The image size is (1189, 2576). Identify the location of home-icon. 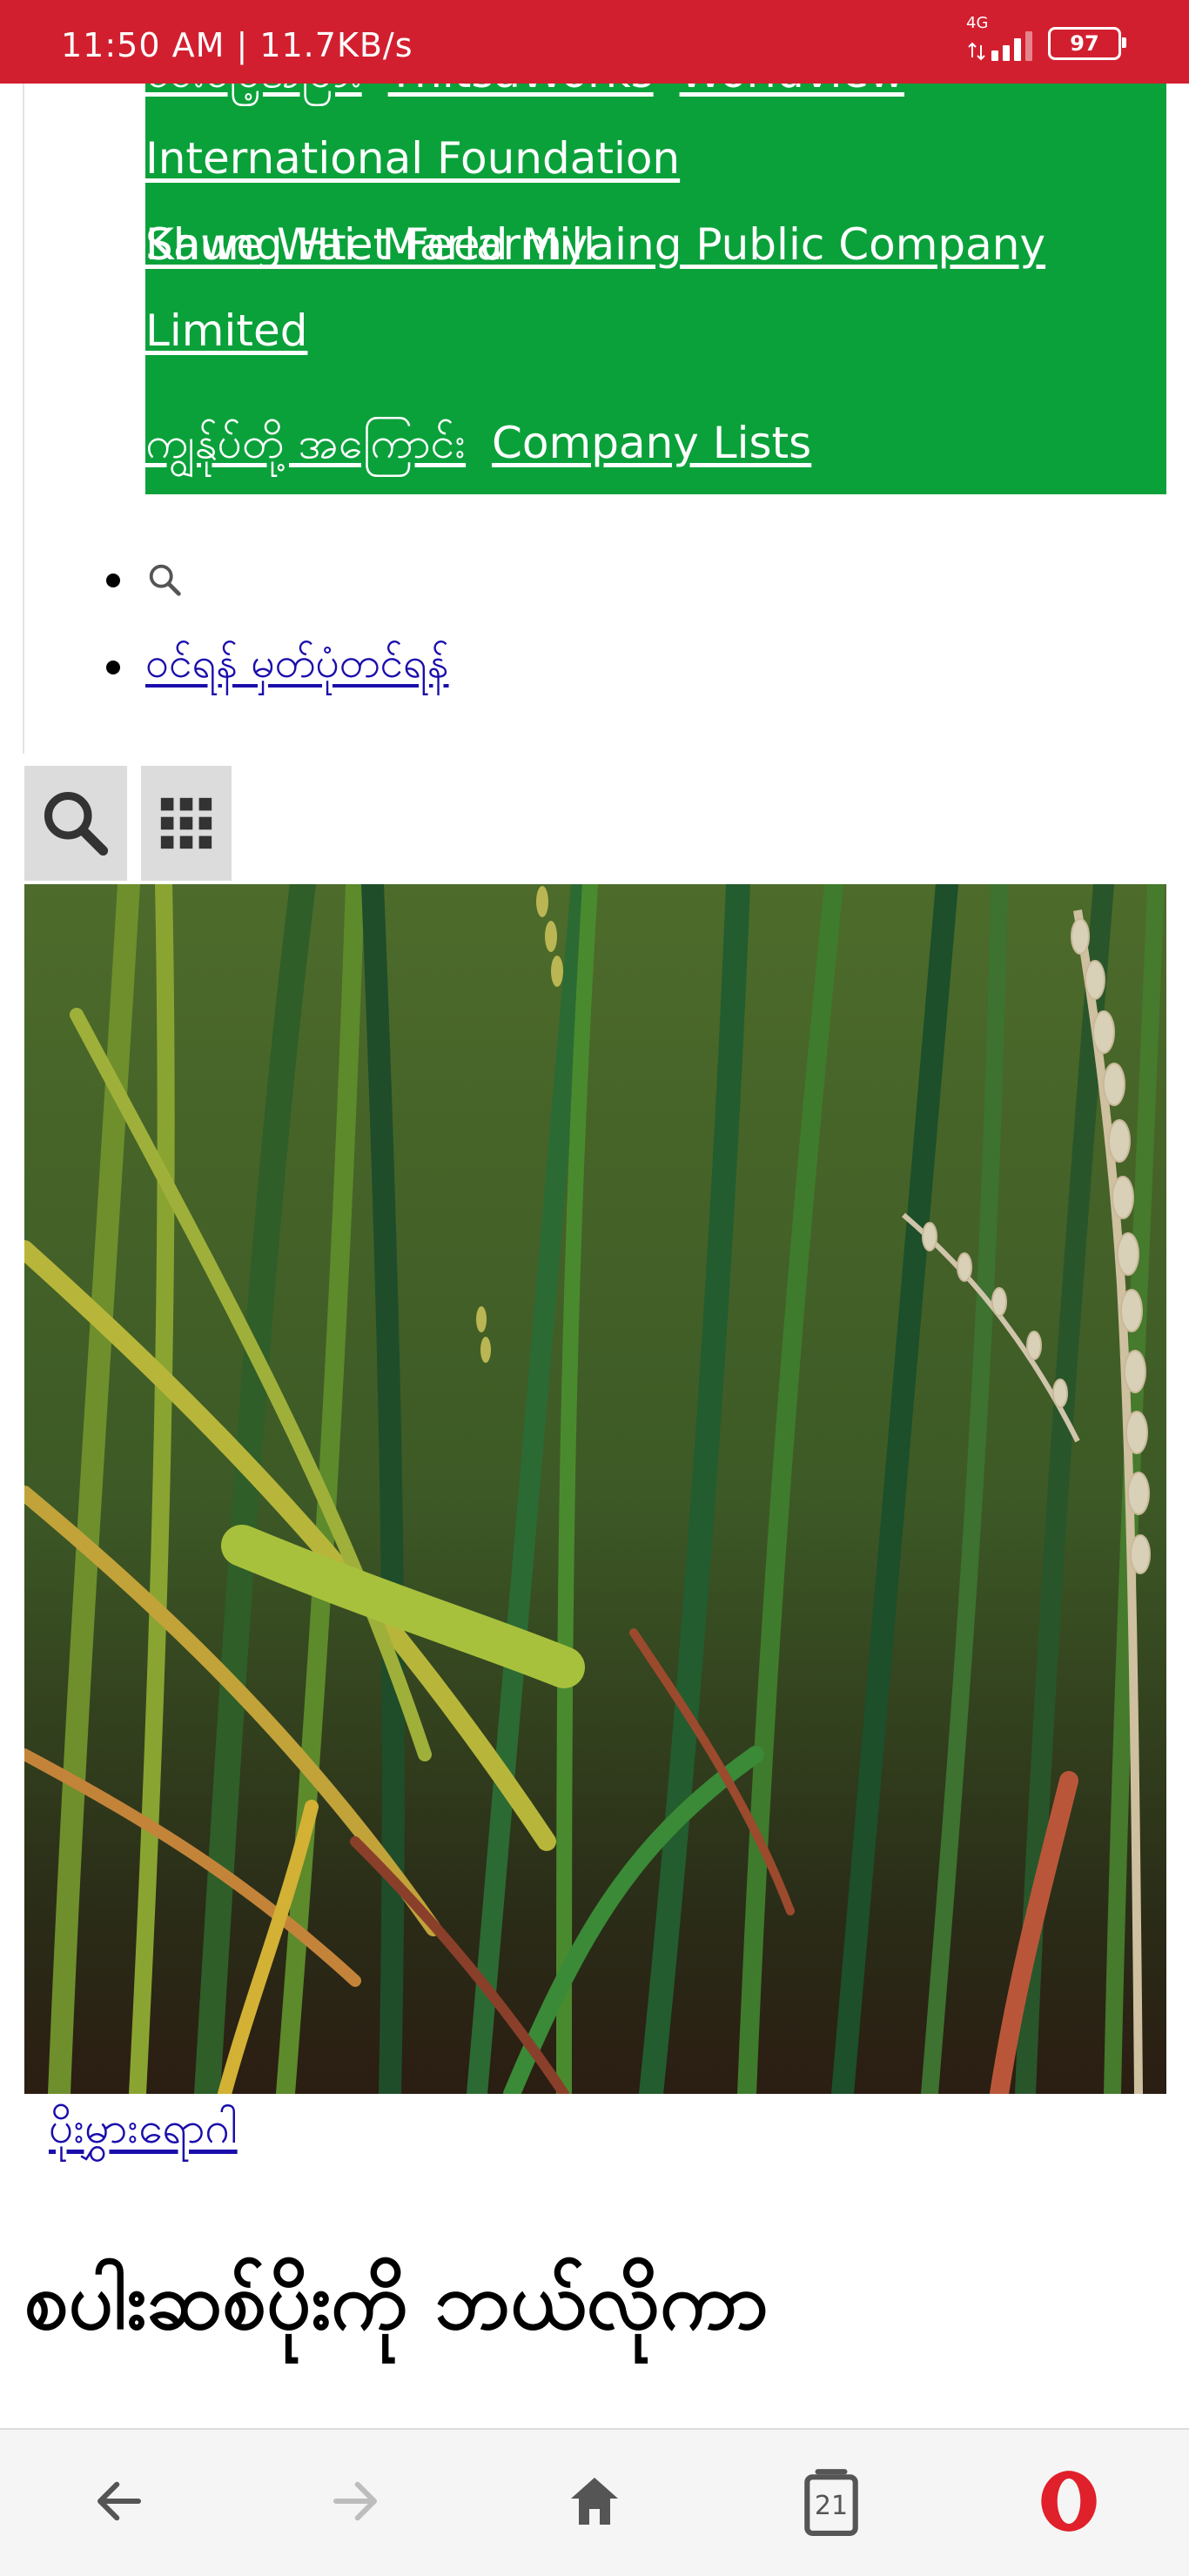
(594, 2501).